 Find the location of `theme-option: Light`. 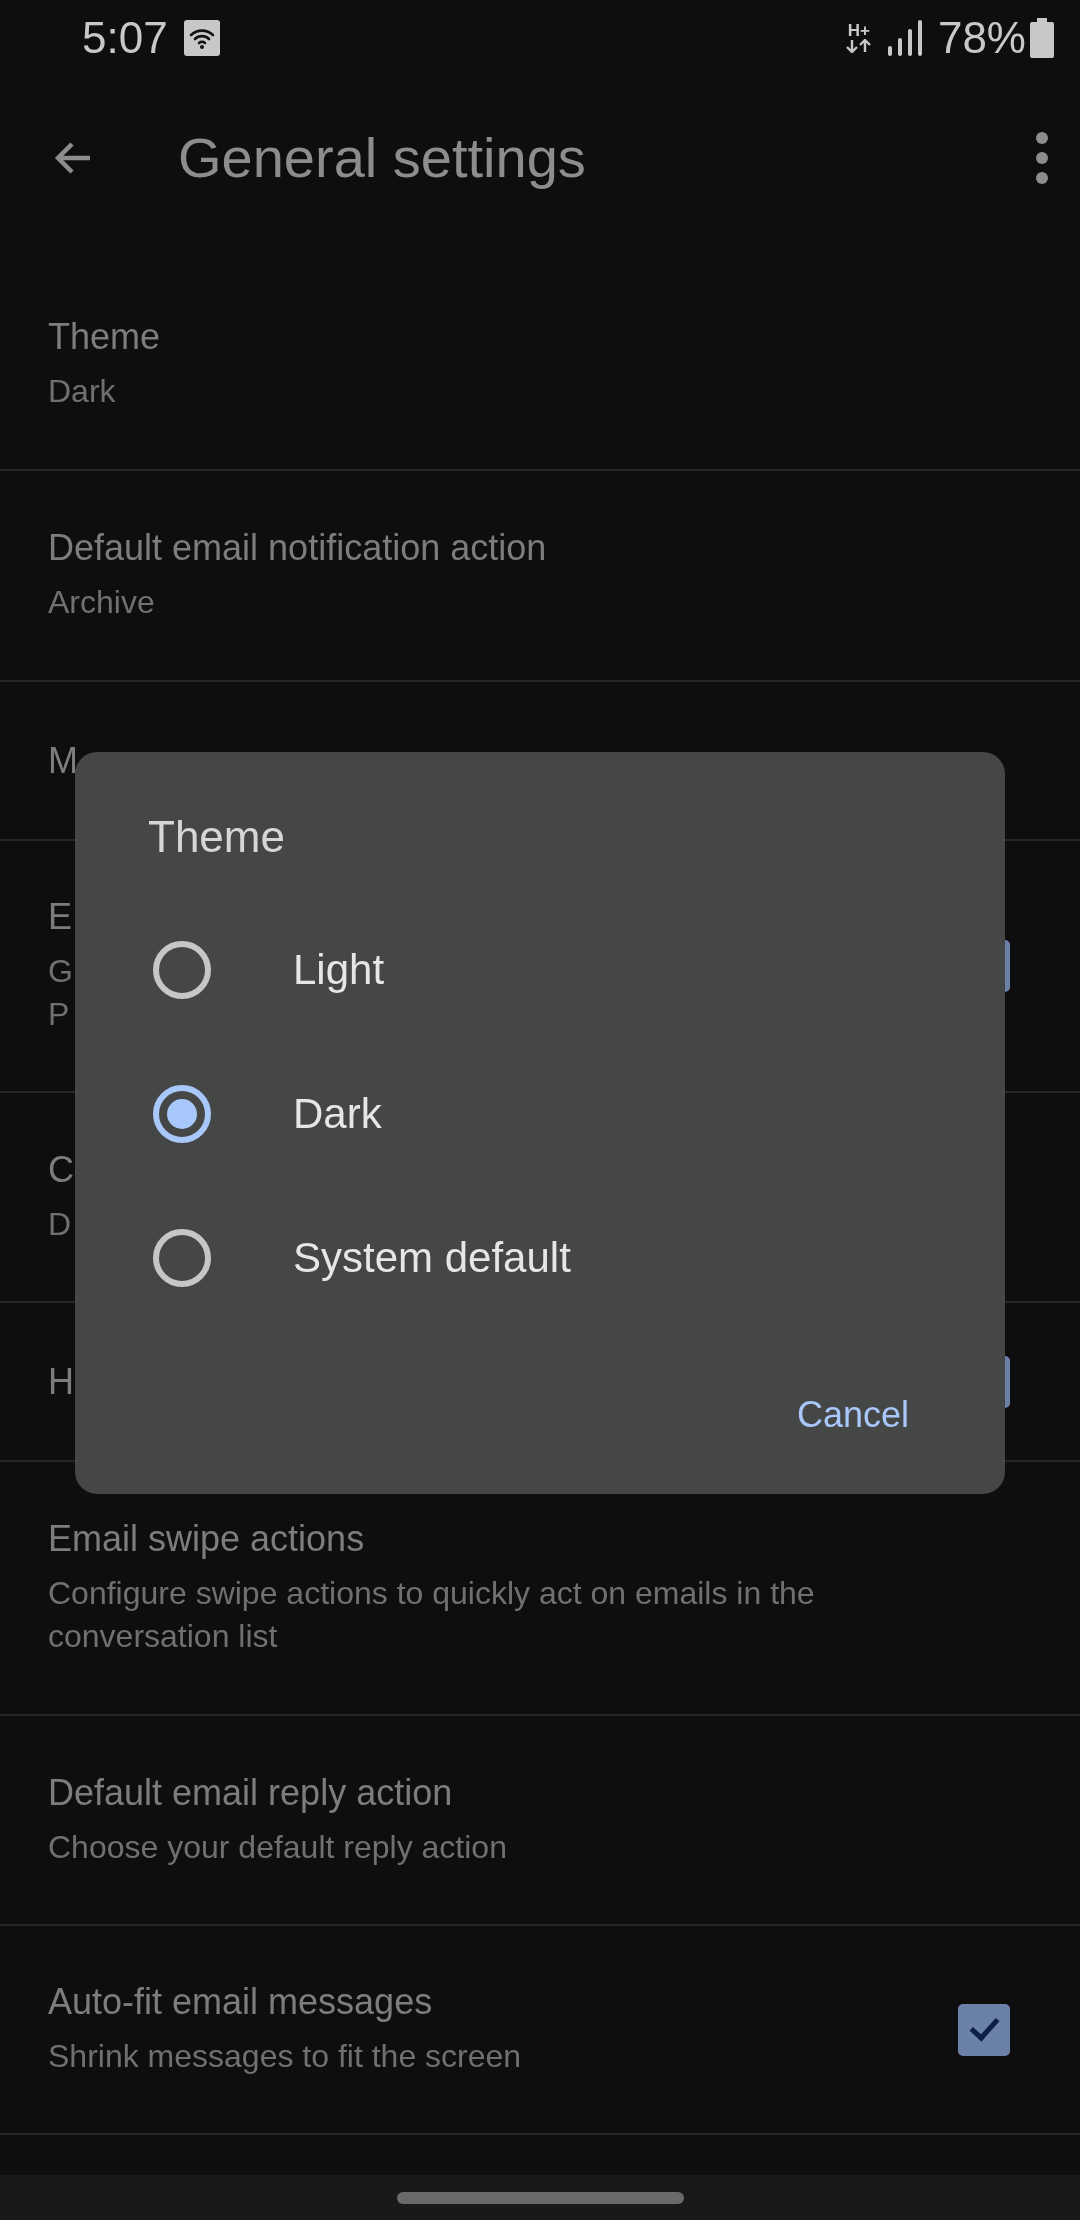

theme-option: Light is located at coordinates (576, 970).